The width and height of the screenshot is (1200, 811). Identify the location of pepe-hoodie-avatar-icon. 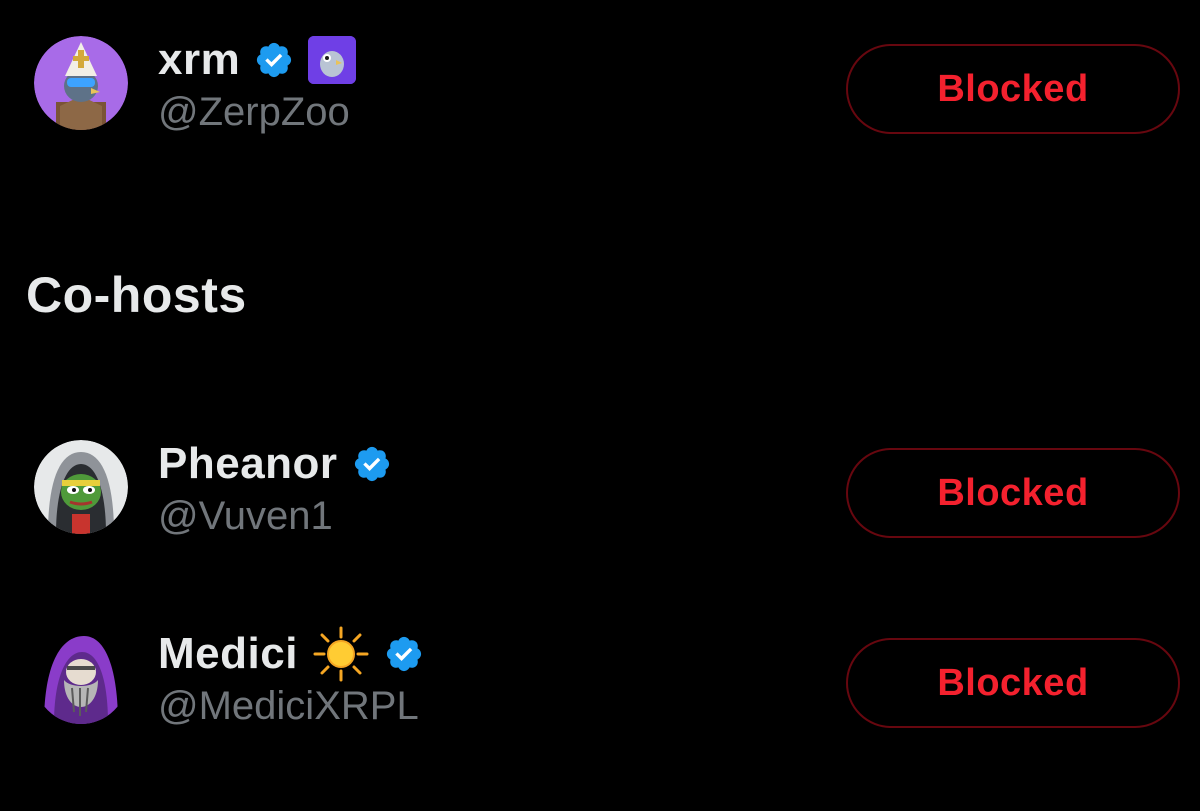
(81, 487).